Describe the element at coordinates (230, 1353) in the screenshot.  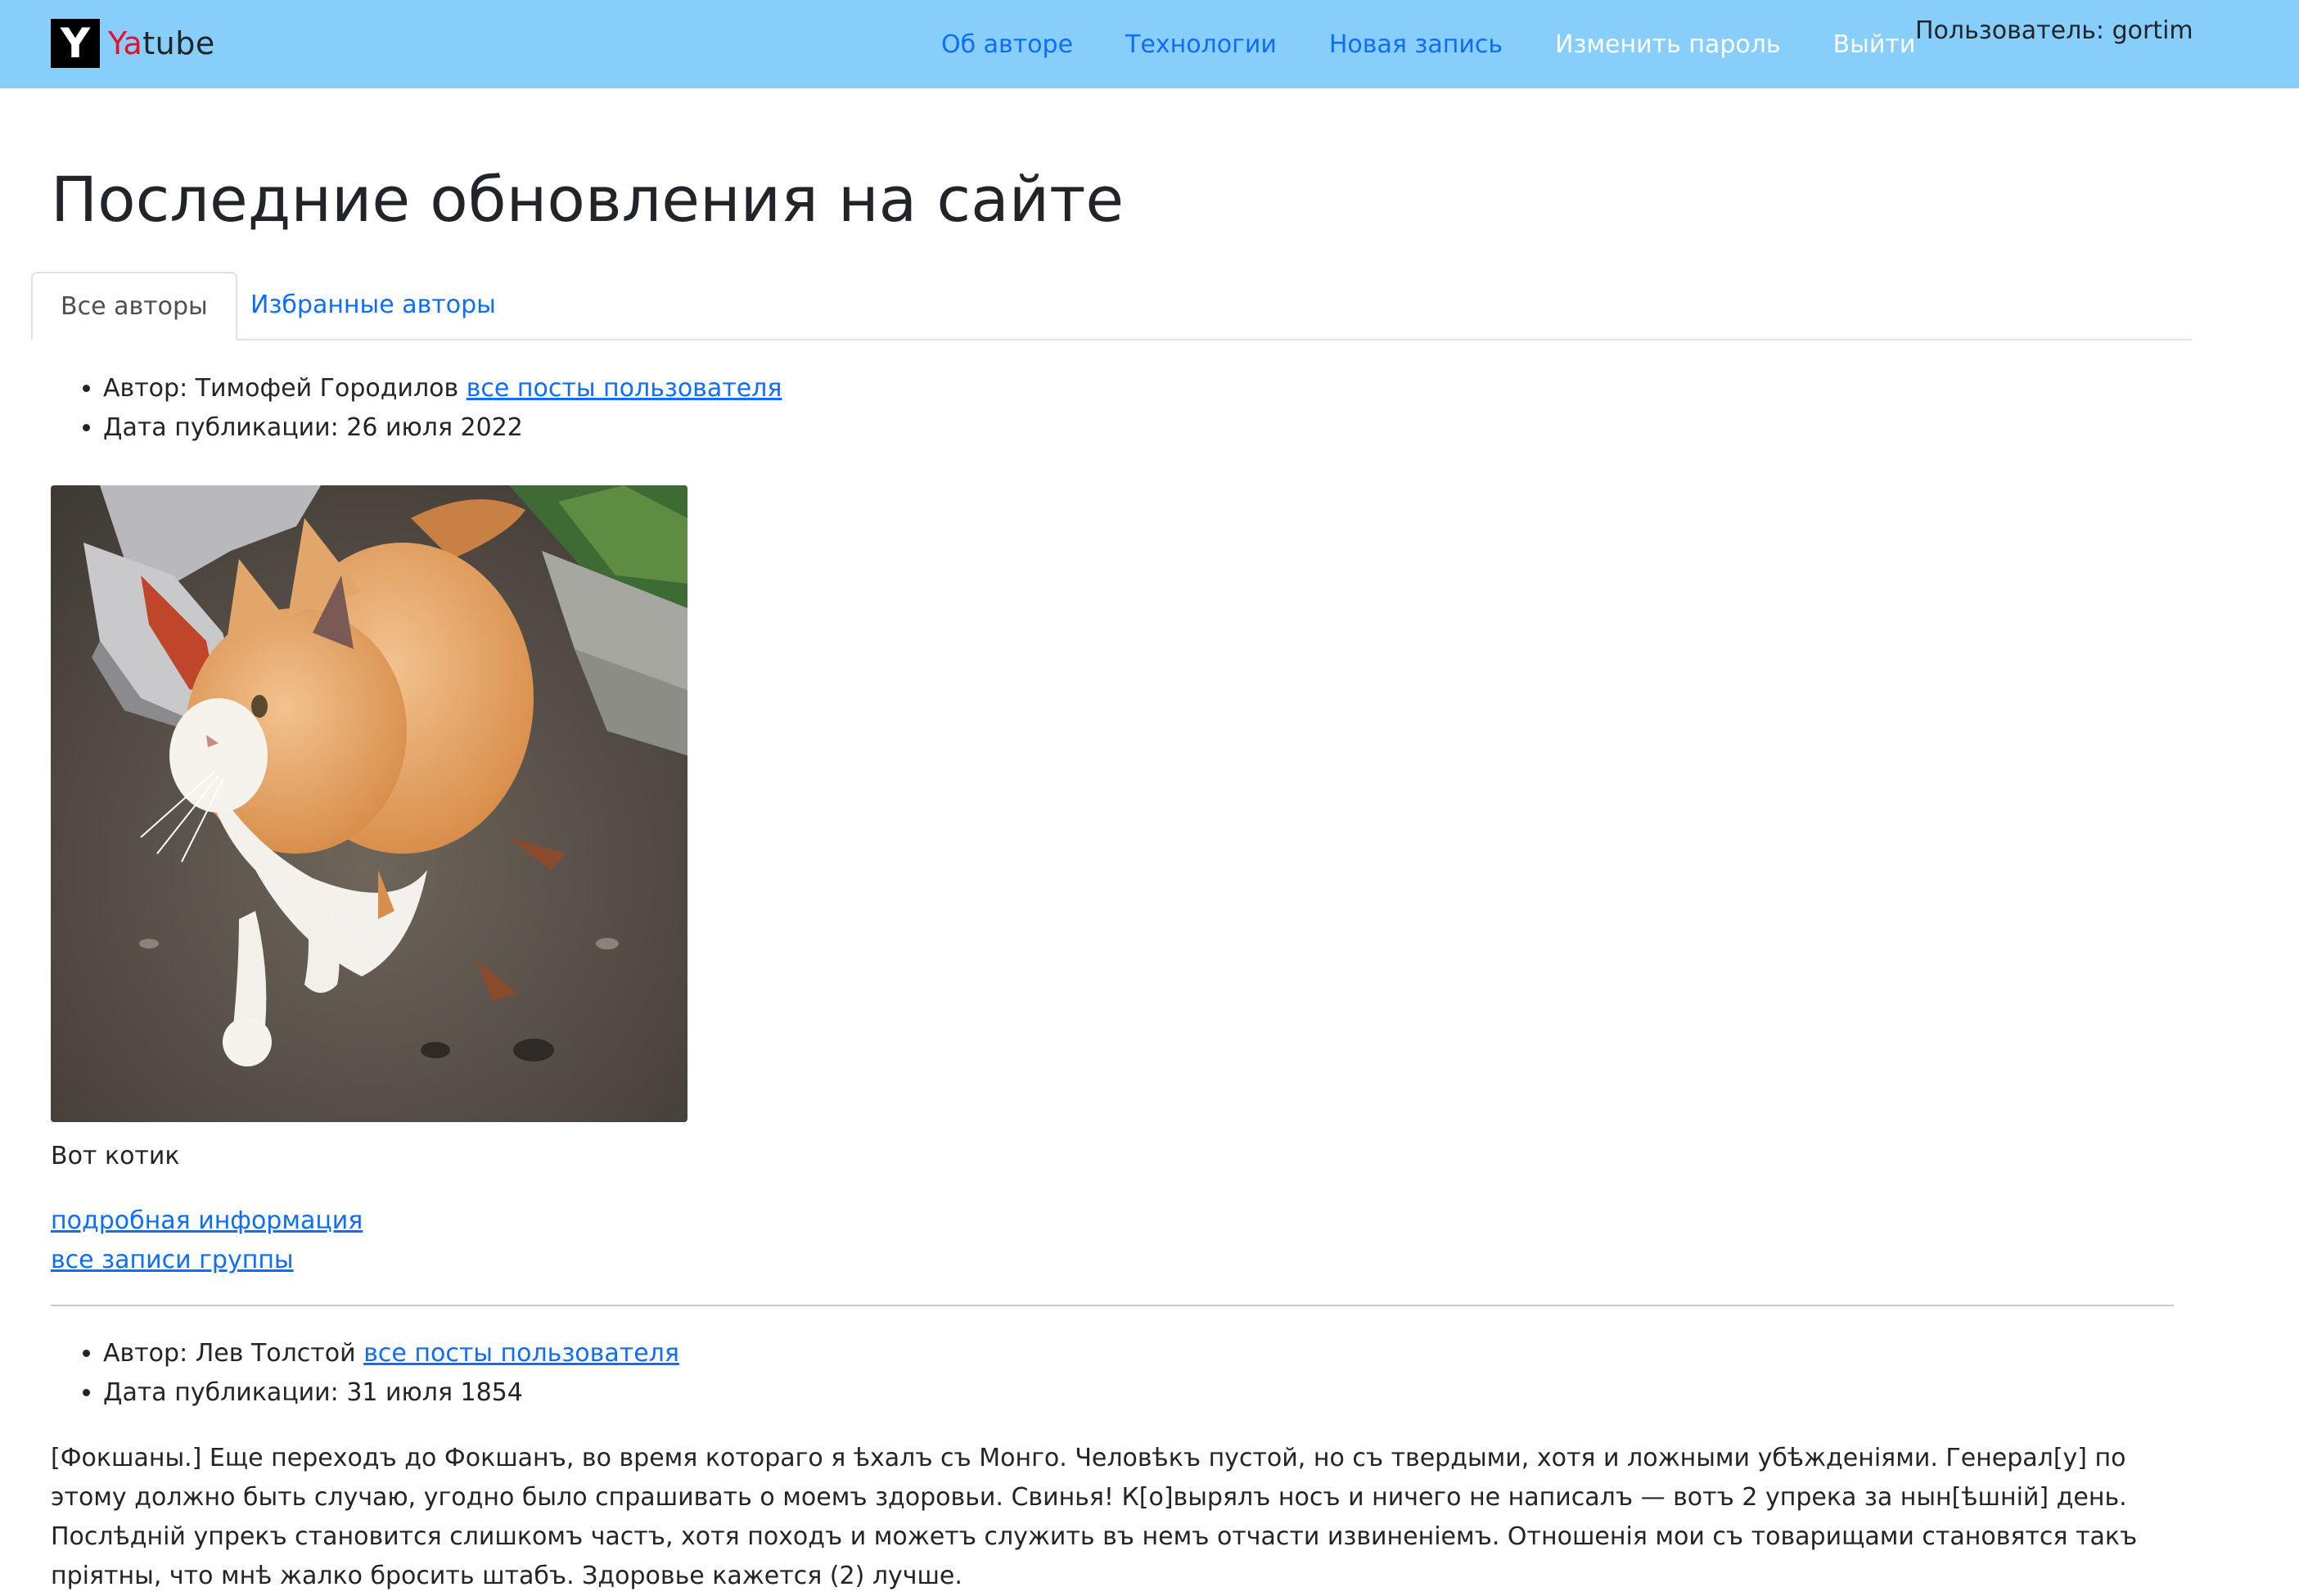
I see `post-author-name: Автор: Лев Толстой` at that location.